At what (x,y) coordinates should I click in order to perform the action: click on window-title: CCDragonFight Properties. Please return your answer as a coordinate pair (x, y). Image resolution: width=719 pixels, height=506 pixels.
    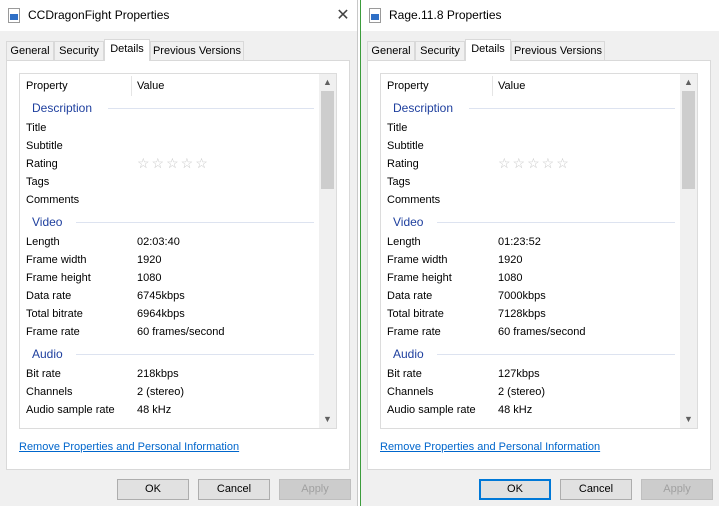
    Looking at the image, I should click on (99, 15).